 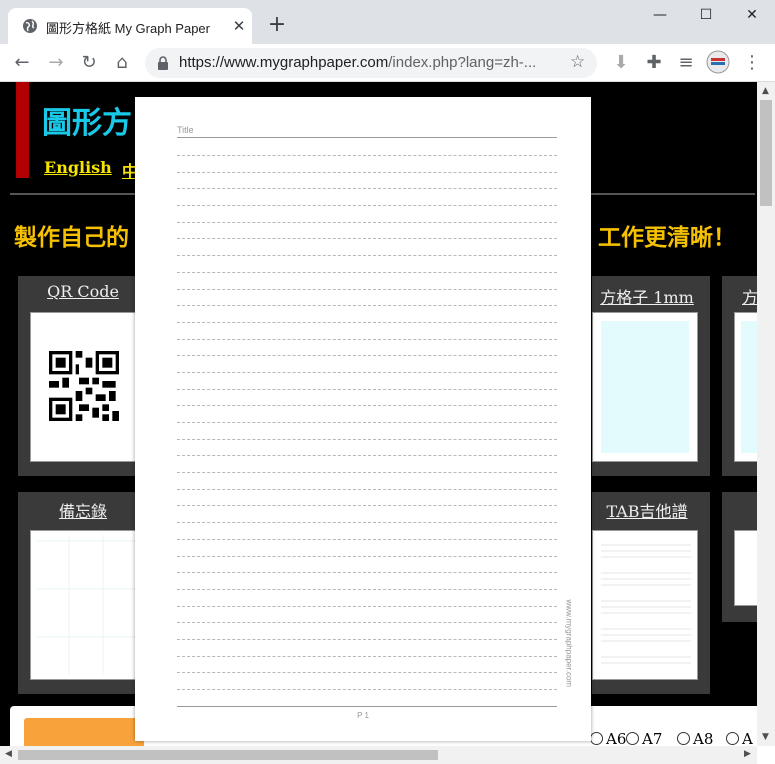 What do you see at coordinates (56, 63) in the screenshot?
I see `forward-arrow-icon: →` at bounding box center [56, 63].